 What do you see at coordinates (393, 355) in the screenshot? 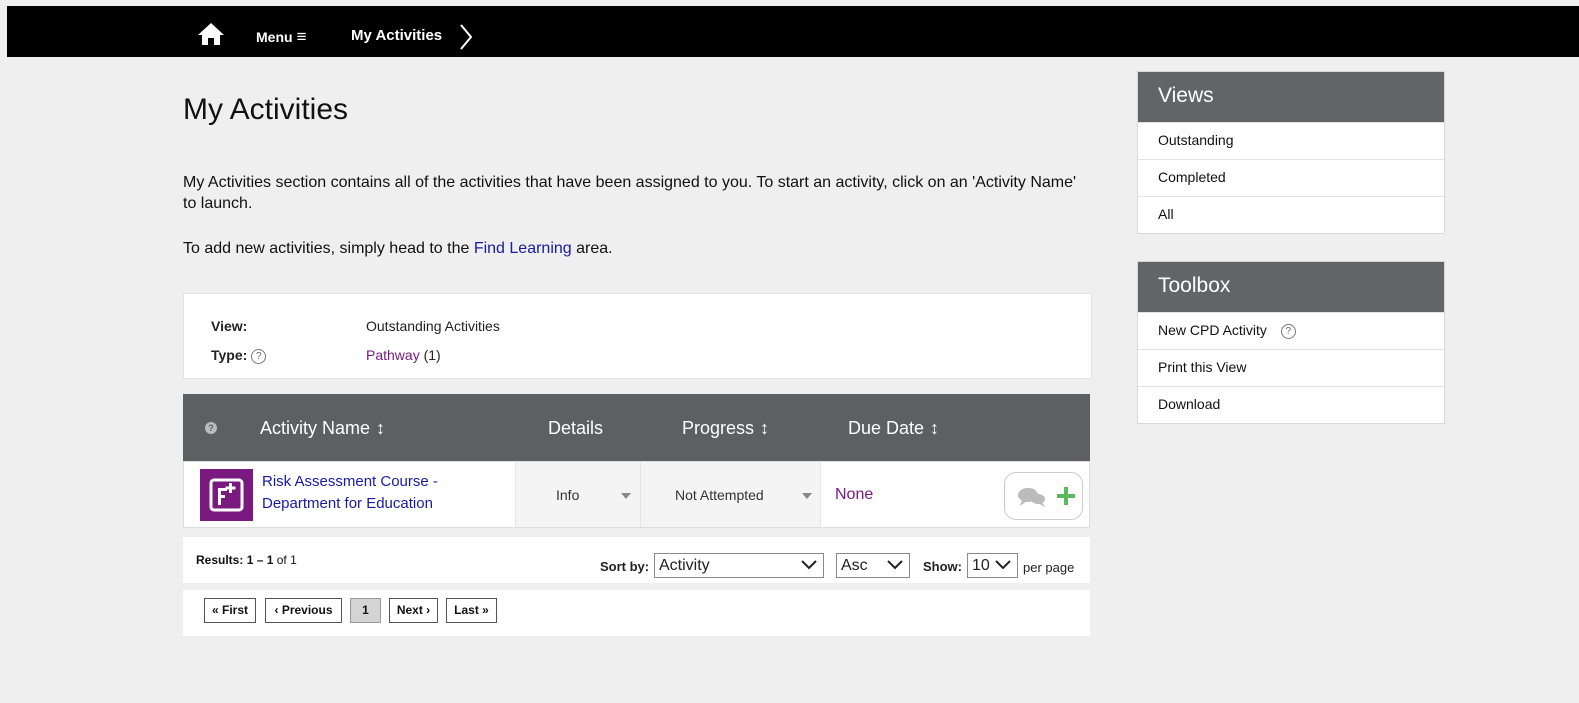
I see `type-pathway-link: Pathway` at bounding box center [393, 355].